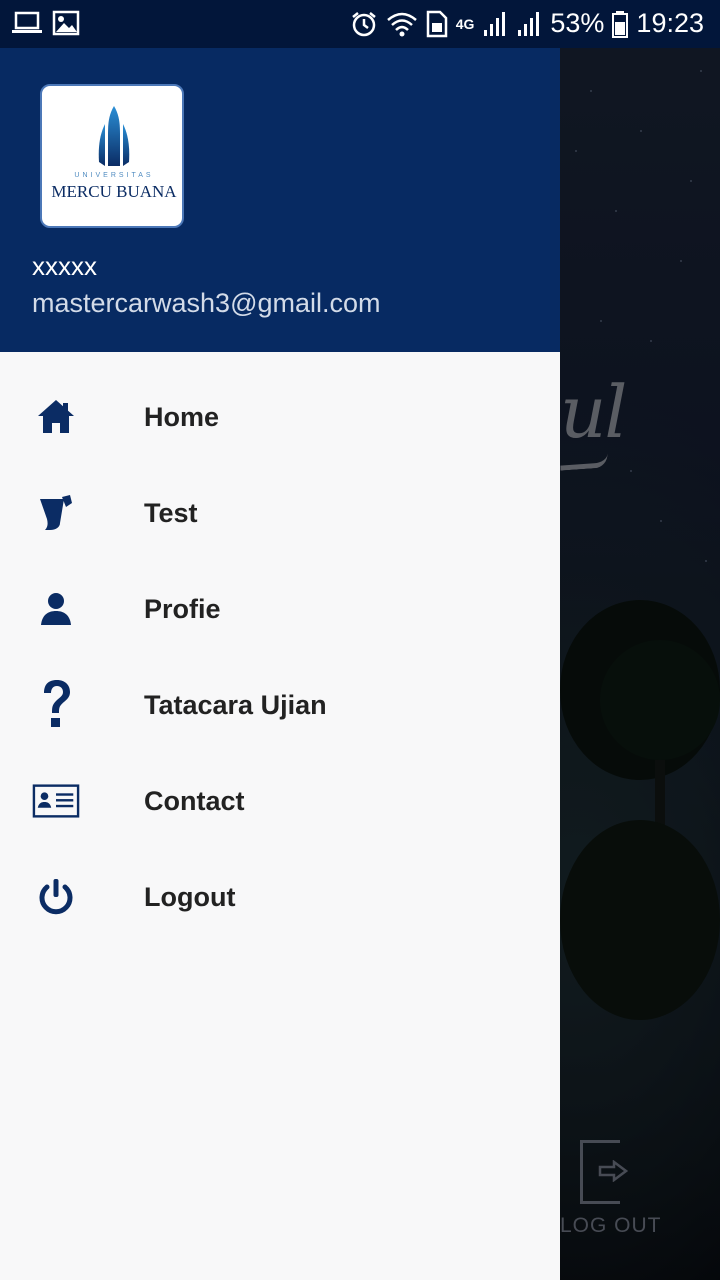  I want to click on menu-item-home: Home, so click(280, 417).